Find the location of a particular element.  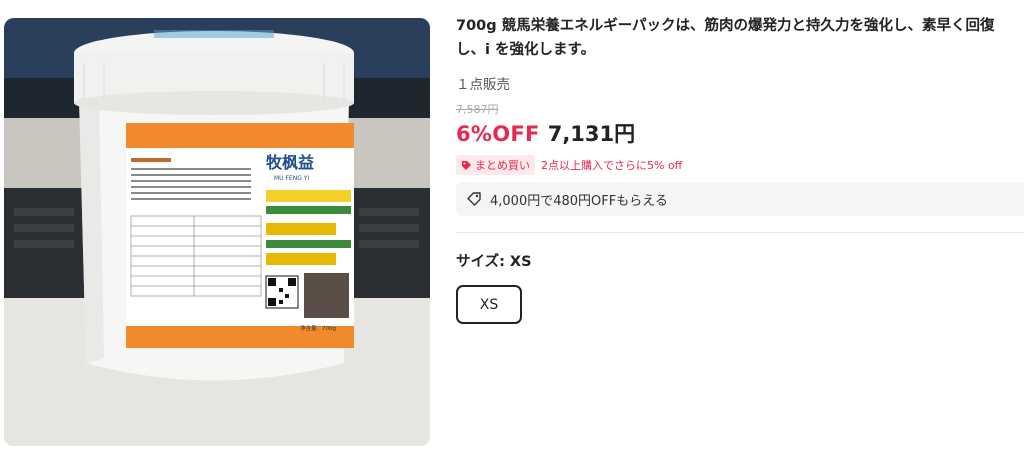

size-option-xs: XS is located at coordinates (489, 304).